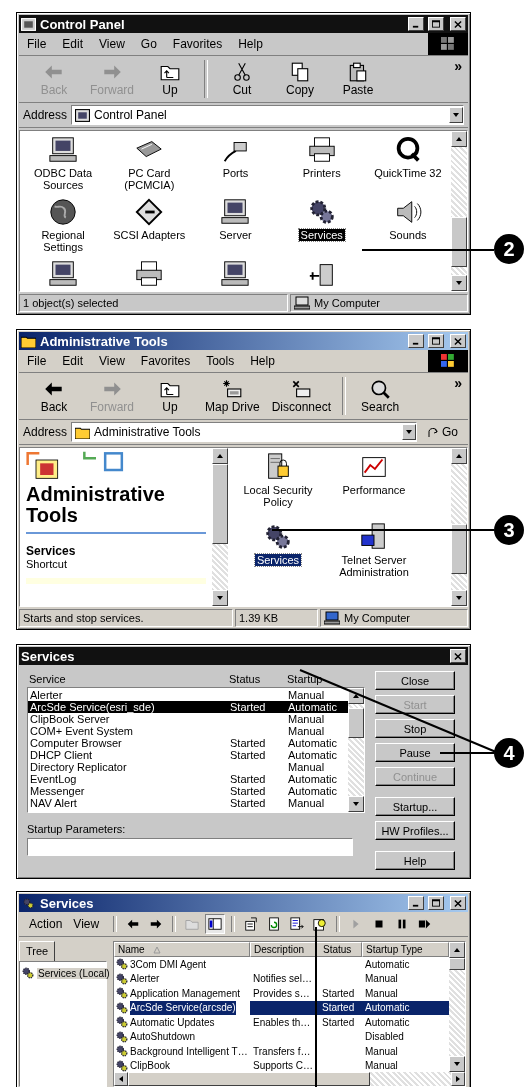  Describe the element at coordinates (121, 1079) in the screenshot. I see `scroll-left-icon` at that location.